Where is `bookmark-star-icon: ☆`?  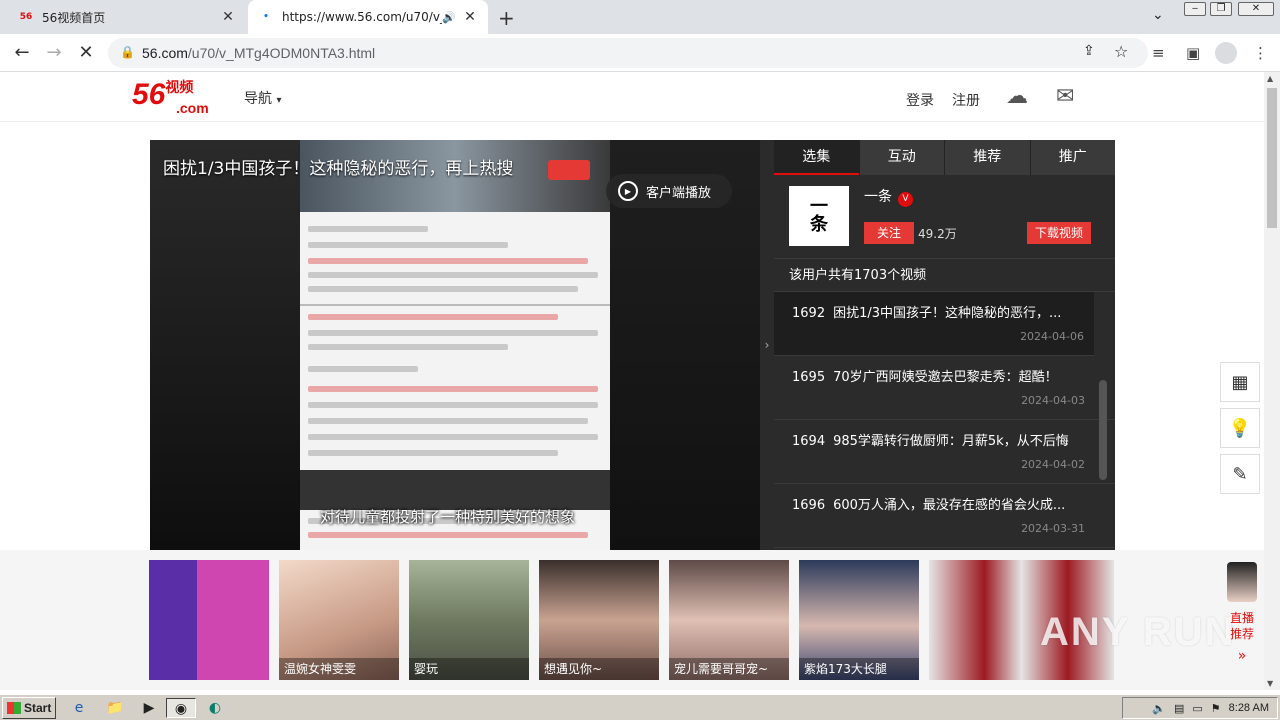
bookmark-star-icon: ☆ is located at coordinates (1121, 51).